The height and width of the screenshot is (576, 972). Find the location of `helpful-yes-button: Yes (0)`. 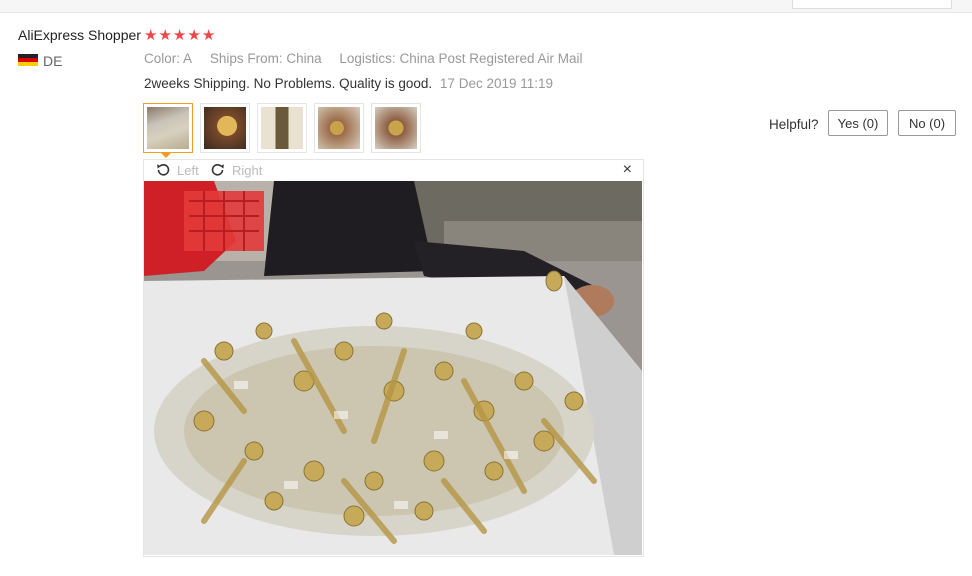

helpful-yes-button: Yes (0) is located at coordinates (858, 123).